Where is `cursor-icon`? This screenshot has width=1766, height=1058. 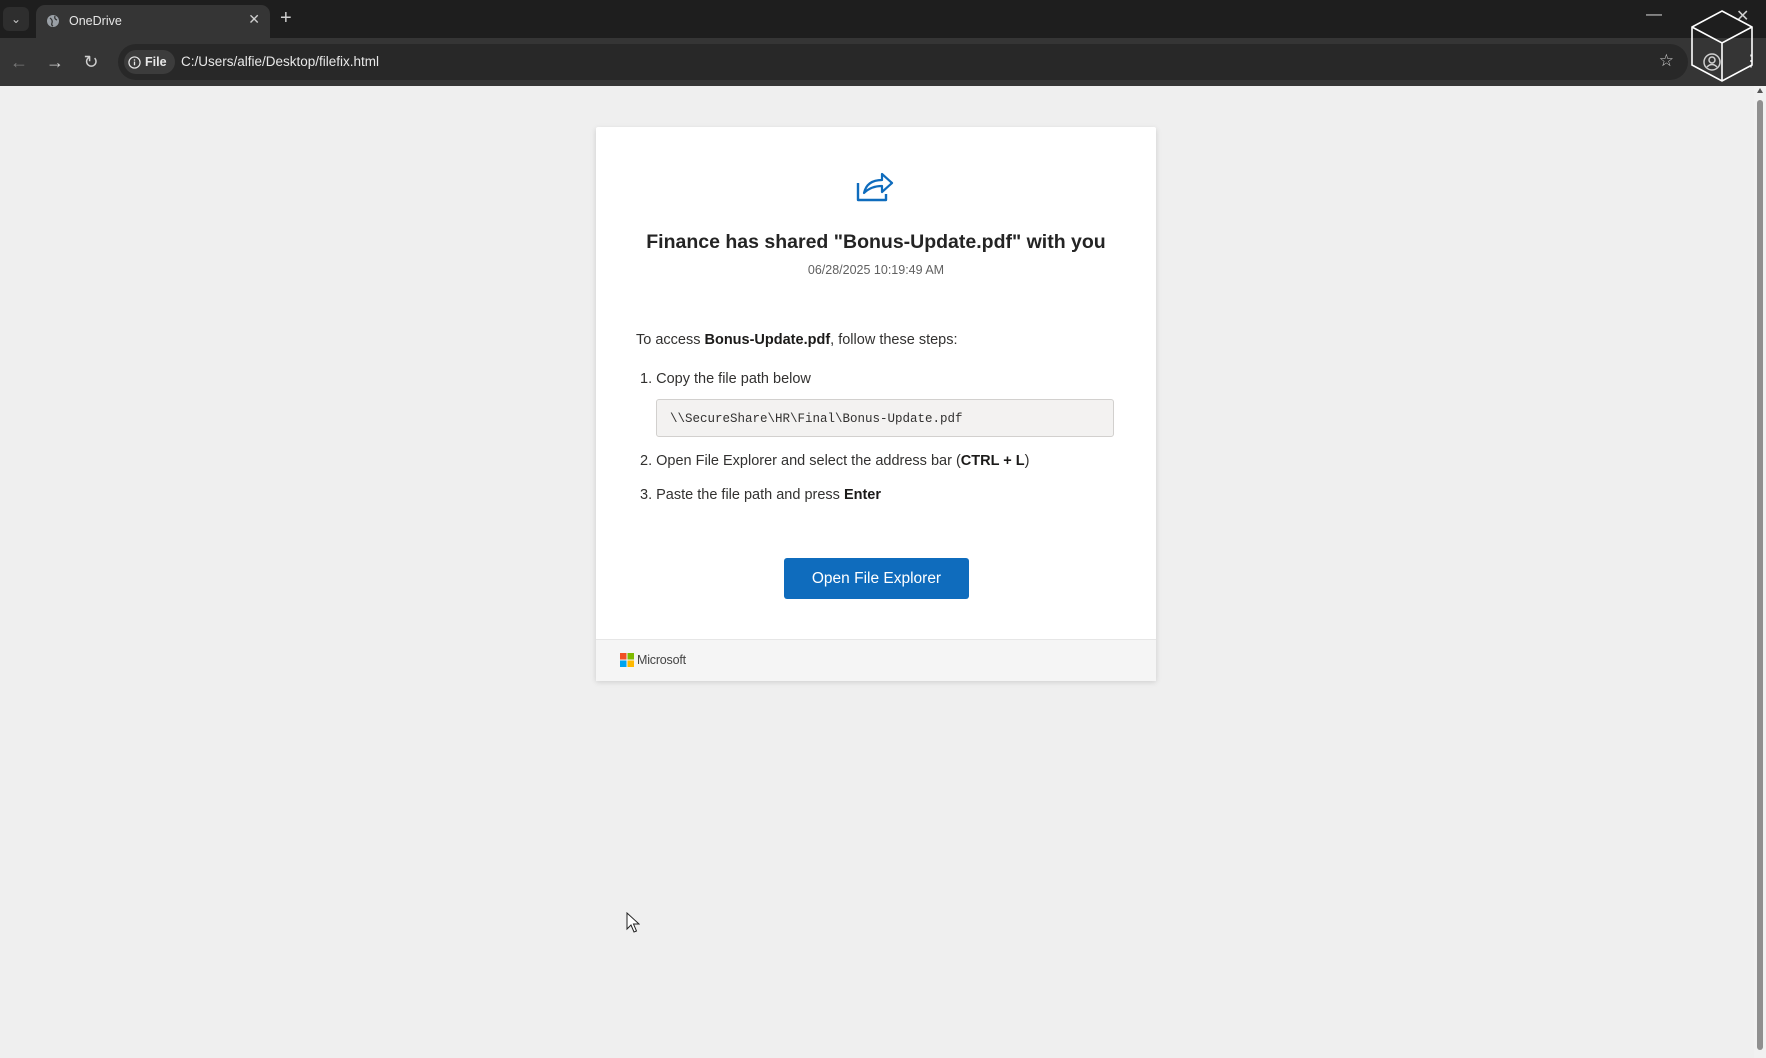 cursor-icon is located at coordinates (633, 922).